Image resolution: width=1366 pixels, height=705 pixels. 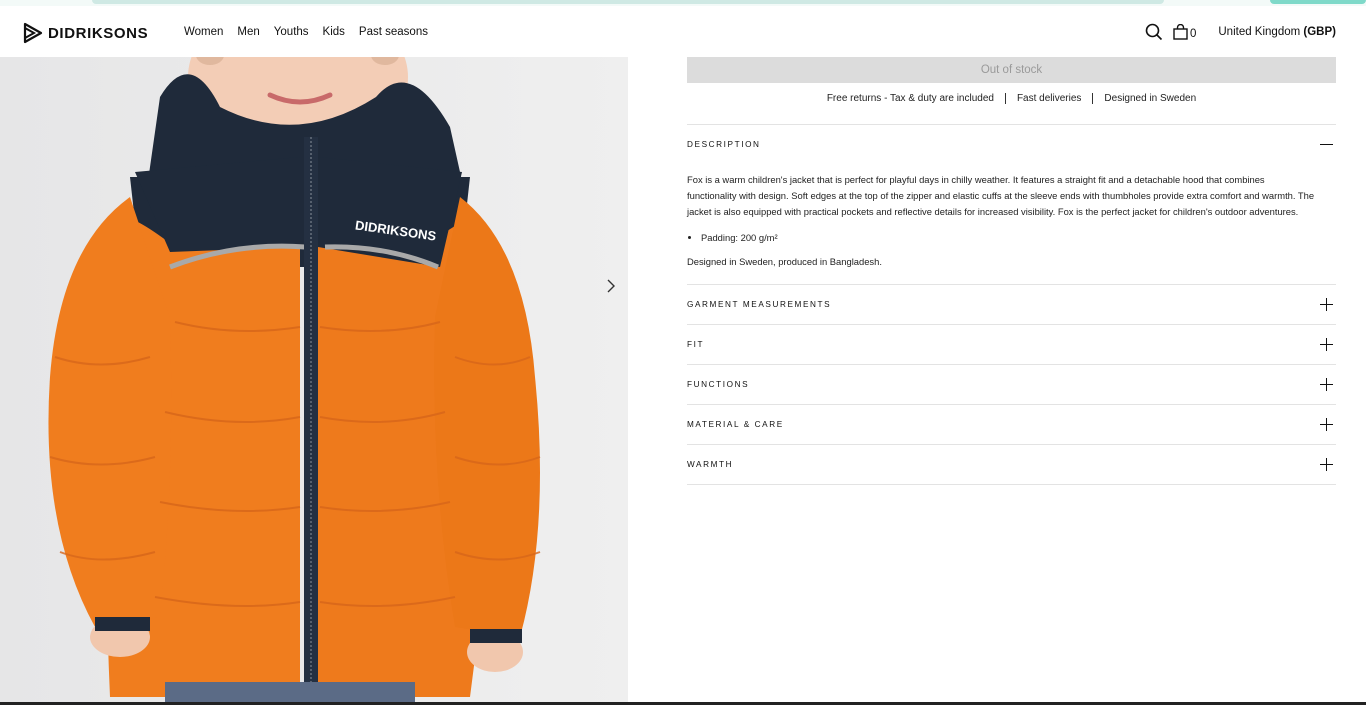 I want to click on accordion-header-material-care: MATERIAL & CARE, so click(x=1011, y=424).